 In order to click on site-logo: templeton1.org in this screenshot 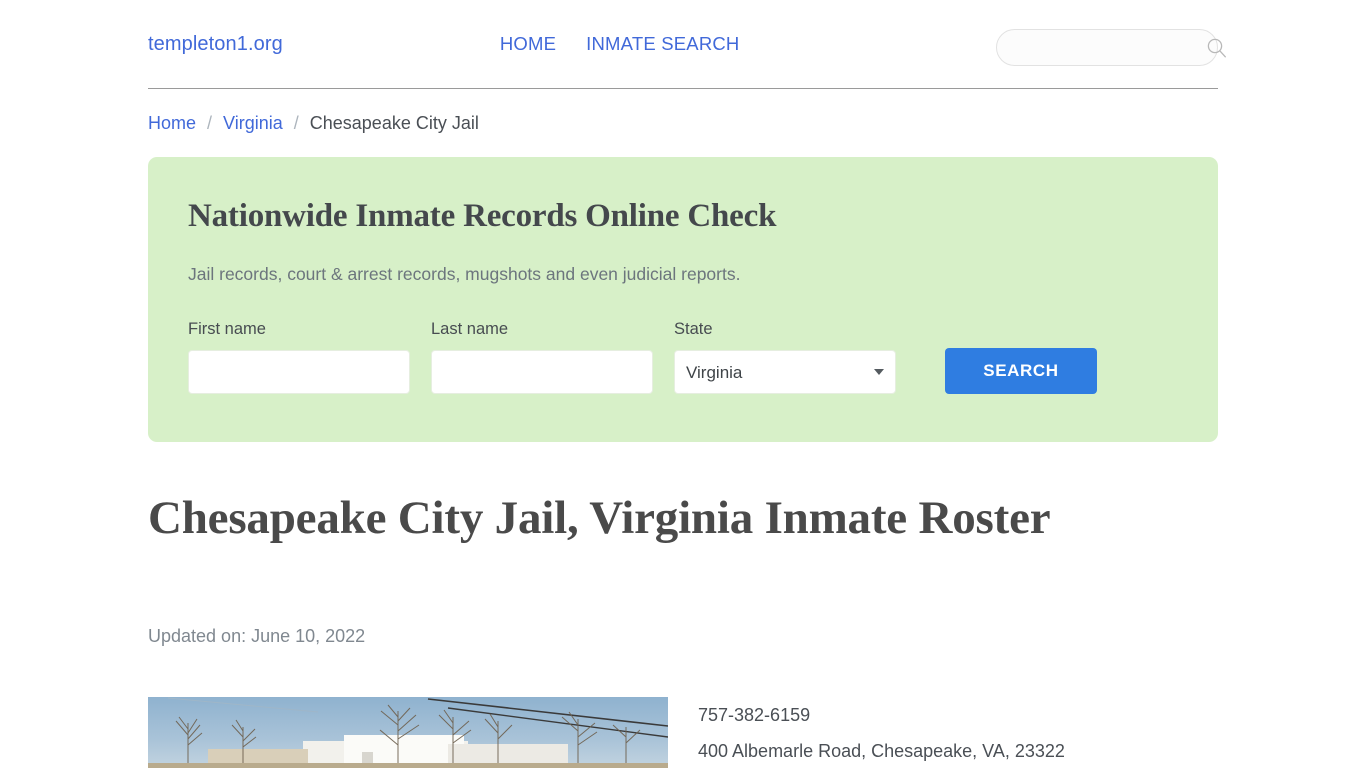, I will do `click(215, 44)`.